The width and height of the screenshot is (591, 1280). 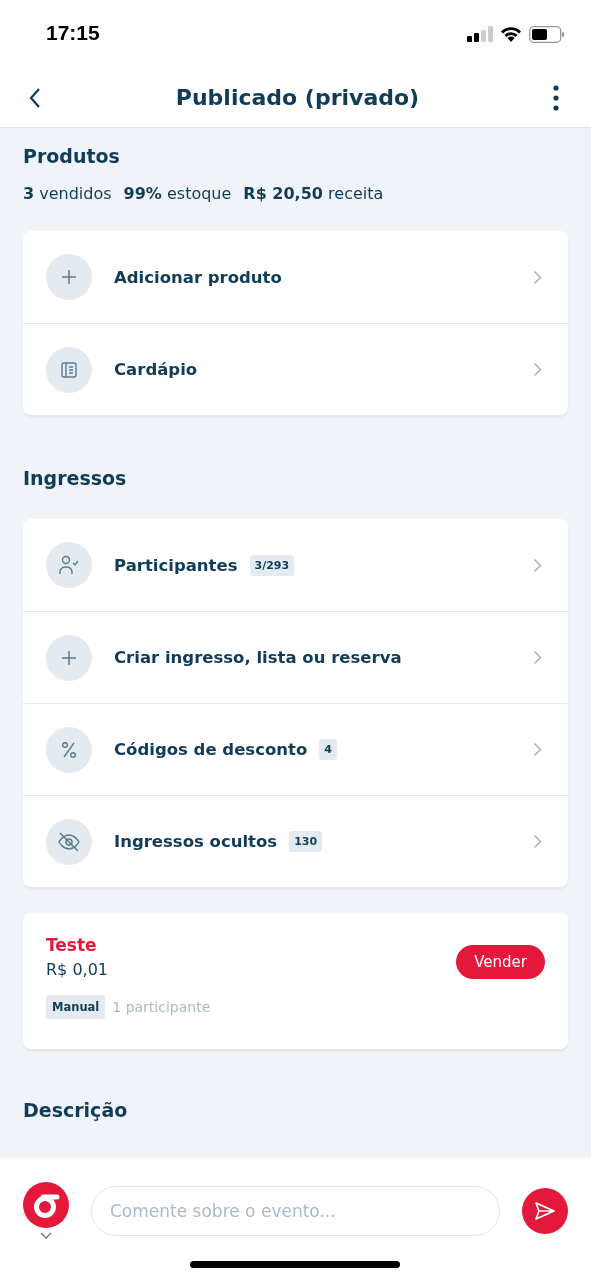 I want to click on status-time: 17:15, so click(x=73, y=33).